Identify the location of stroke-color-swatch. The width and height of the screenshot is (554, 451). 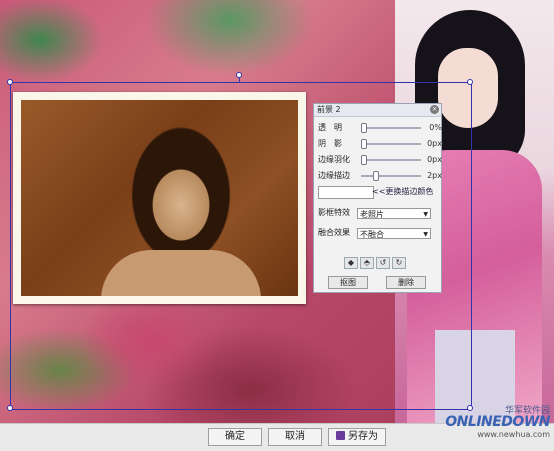
(346, 192).